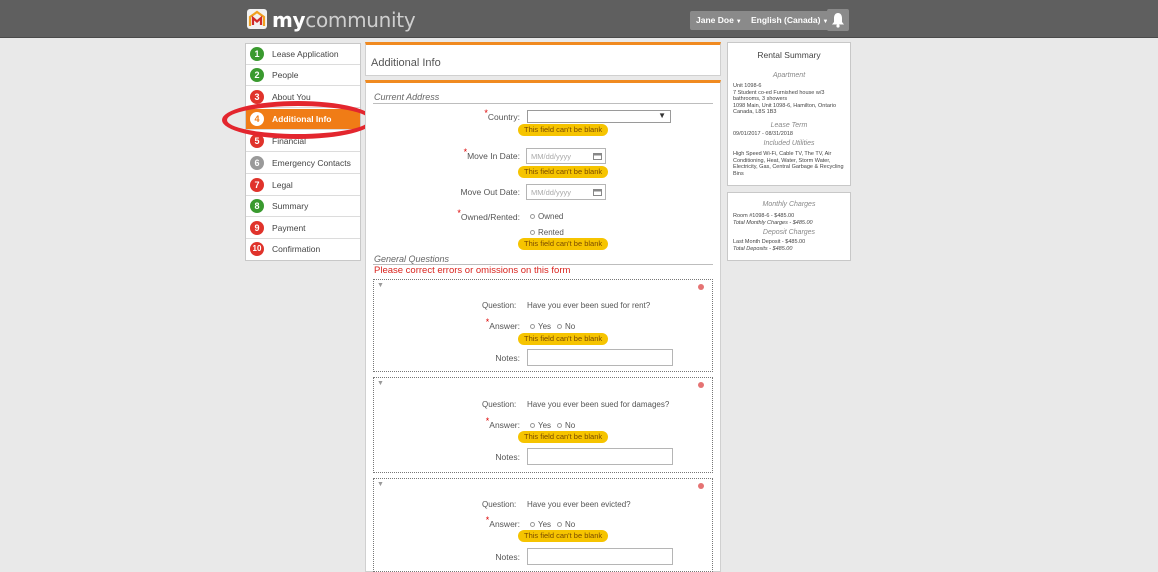 This screenshot has height=572, width=1158. Describe the element at coordinates (257, 163) in the screenshot. I see `step-number: 6` at that location.